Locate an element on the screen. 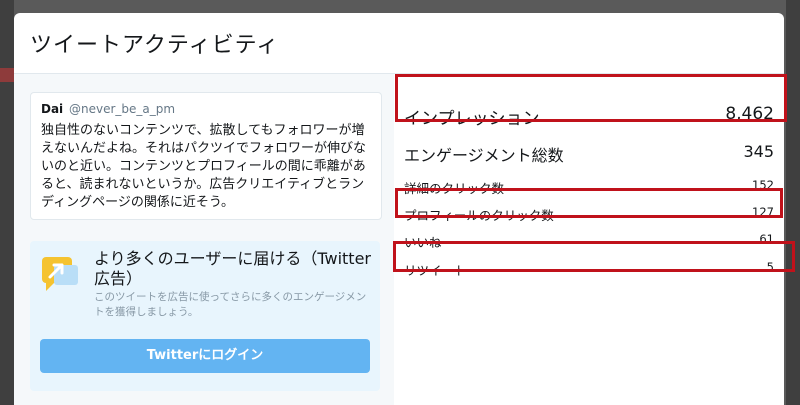  backdrop-left-edge is located at coordinates (7, 202).